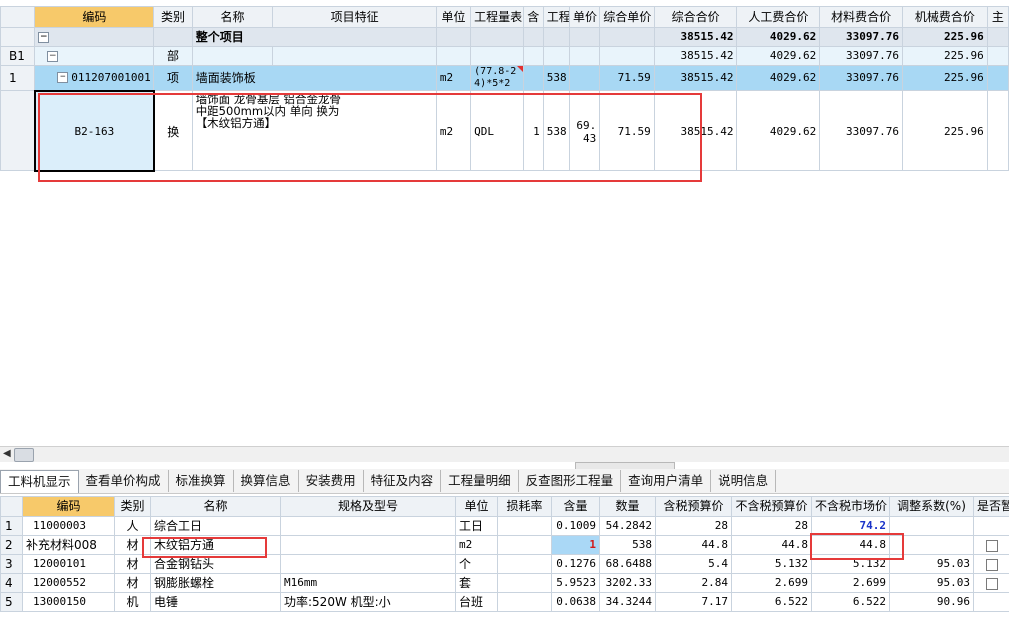 The image size is (1009, 620). What do you see at coordinates (403, 481) in the screenshot?
I see `tab-features: 特征及内容` at bounding box center [403, 481].